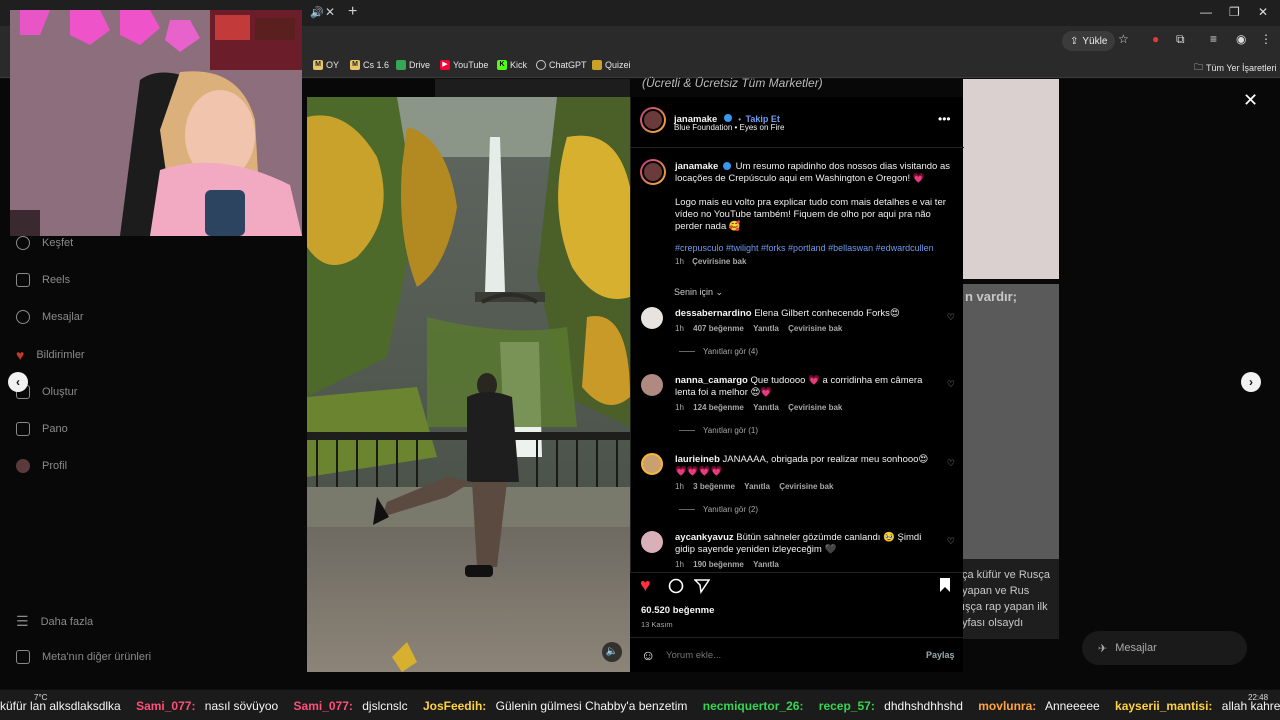  What do you see at coordinates (23, 429) in the screenshot?
I see `chart-icon` at bounding box center [23, 429].